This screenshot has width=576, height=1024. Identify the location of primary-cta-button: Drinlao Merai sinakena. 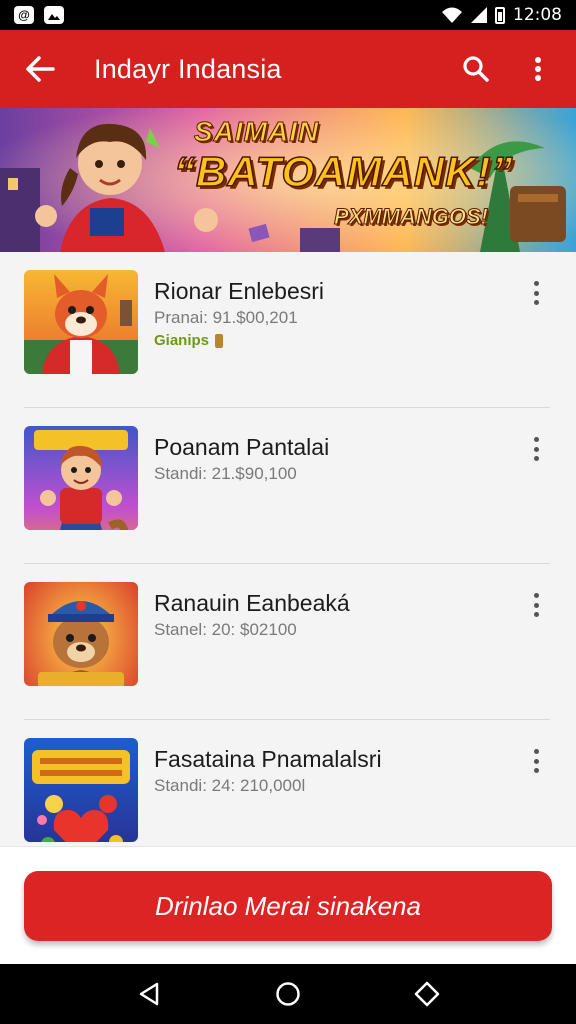
(288, 906).